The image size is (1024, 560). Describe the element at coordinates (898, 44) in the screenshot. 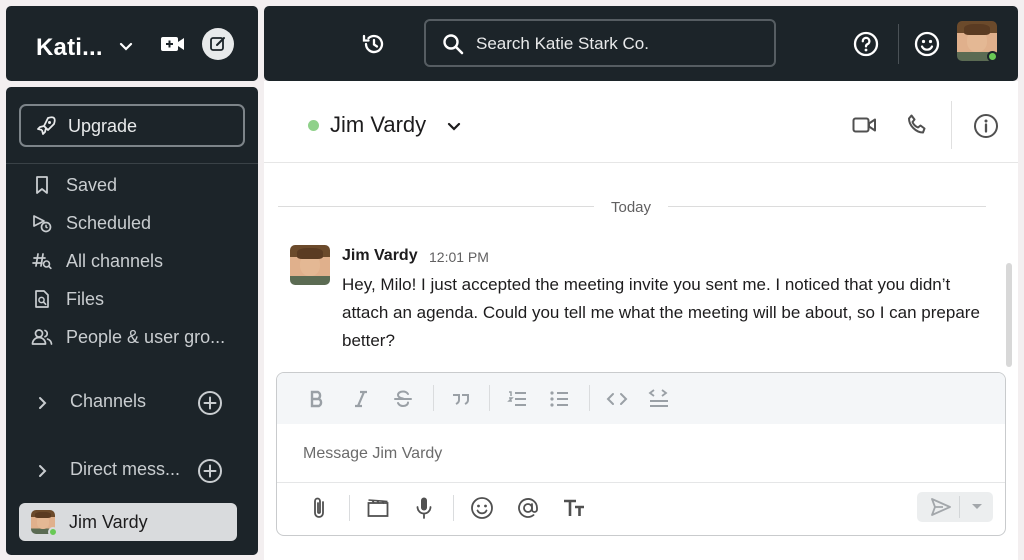

I see `topbar-divider` at that location.